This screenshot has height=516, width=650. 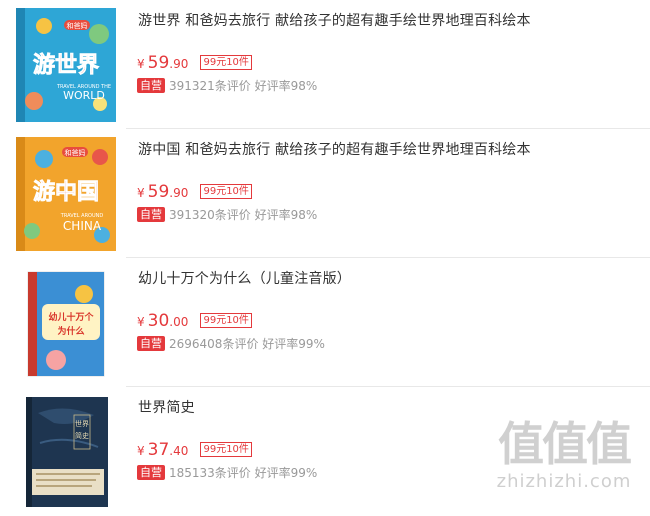 I want to click on price-decimal: .40, so click(x=179, y=451).